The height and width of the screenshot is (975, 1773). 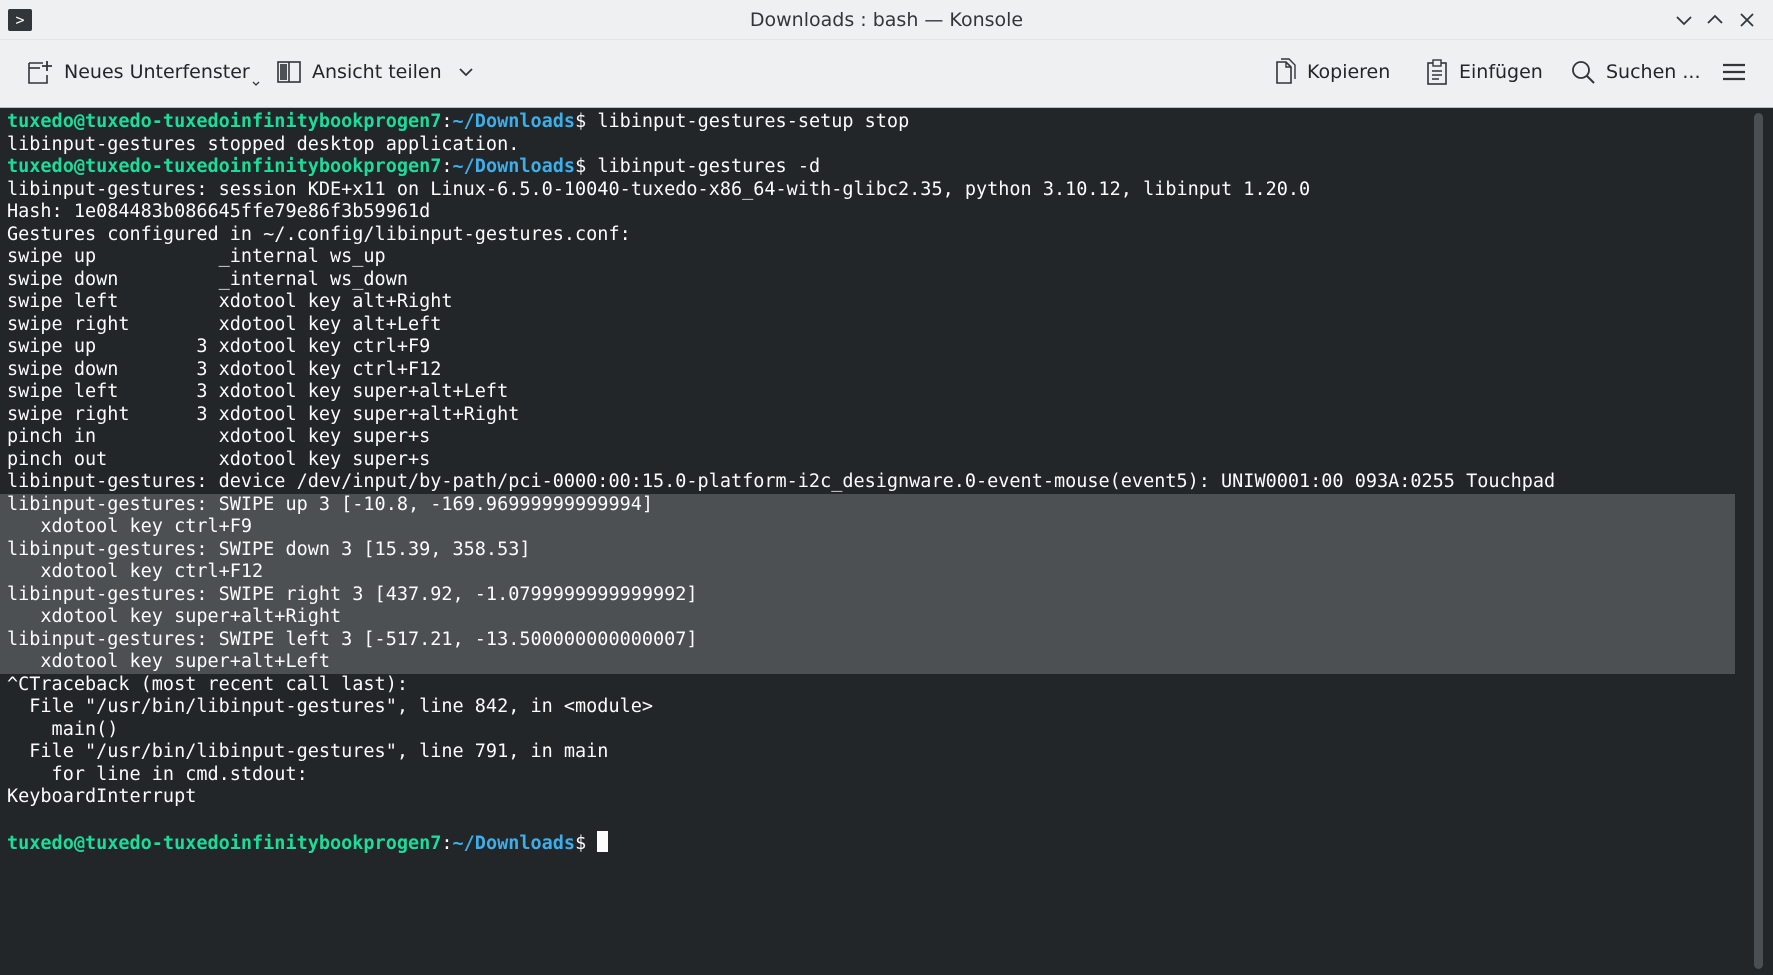 What do you see at coordinates (40, 72) in the screenshot?
I see `new-tab-icon` at bounding box center [40, 72].